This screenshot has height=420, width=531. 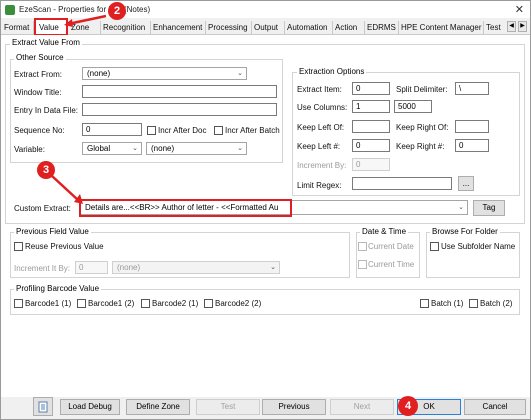 I want to click on increment-select: (none) ⌄, so click(x=196, y=267).